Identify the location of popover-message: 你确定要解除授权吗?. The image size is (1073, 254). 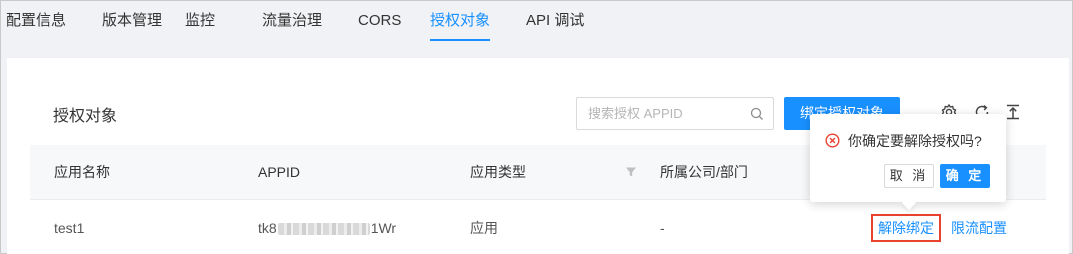
(915, 141).